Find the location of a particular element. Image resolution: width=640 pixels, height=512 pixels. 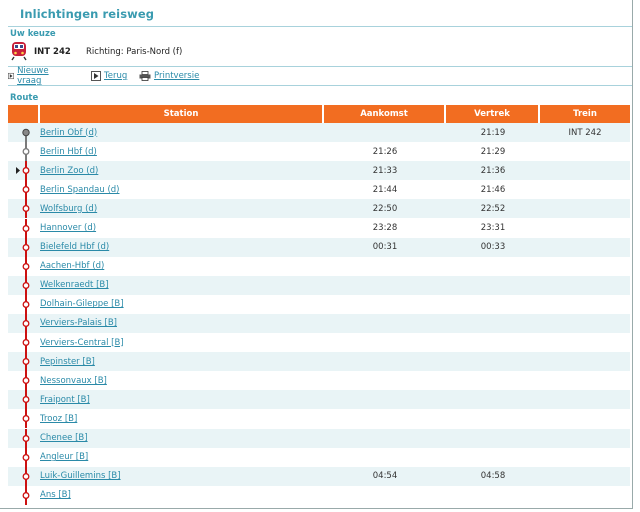

departure-time: 21:36 is located at coordinates (493, 171).